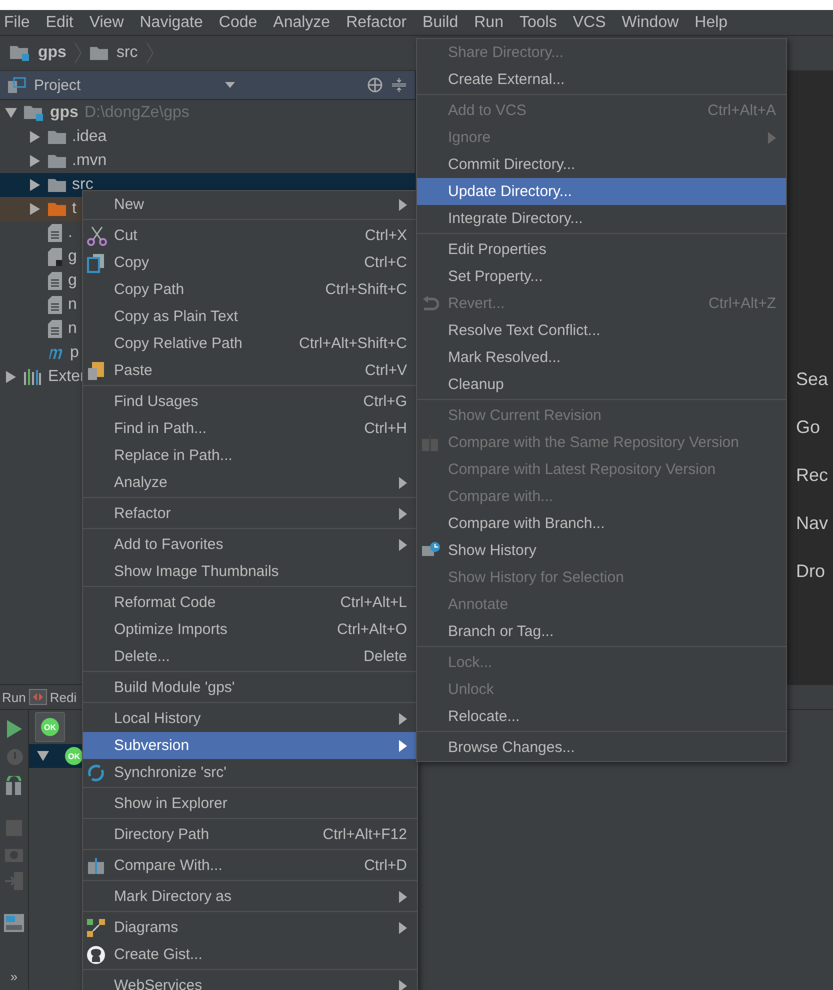  What do you see at coordinates (813, 475) in the screenshot?
I see `editor-hint: Rec` at bounding box center [813, 475].